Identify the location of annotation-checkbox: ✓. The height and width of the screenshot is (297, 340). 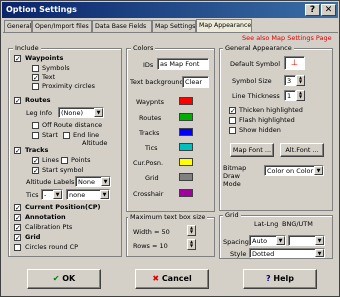
(17, 218).